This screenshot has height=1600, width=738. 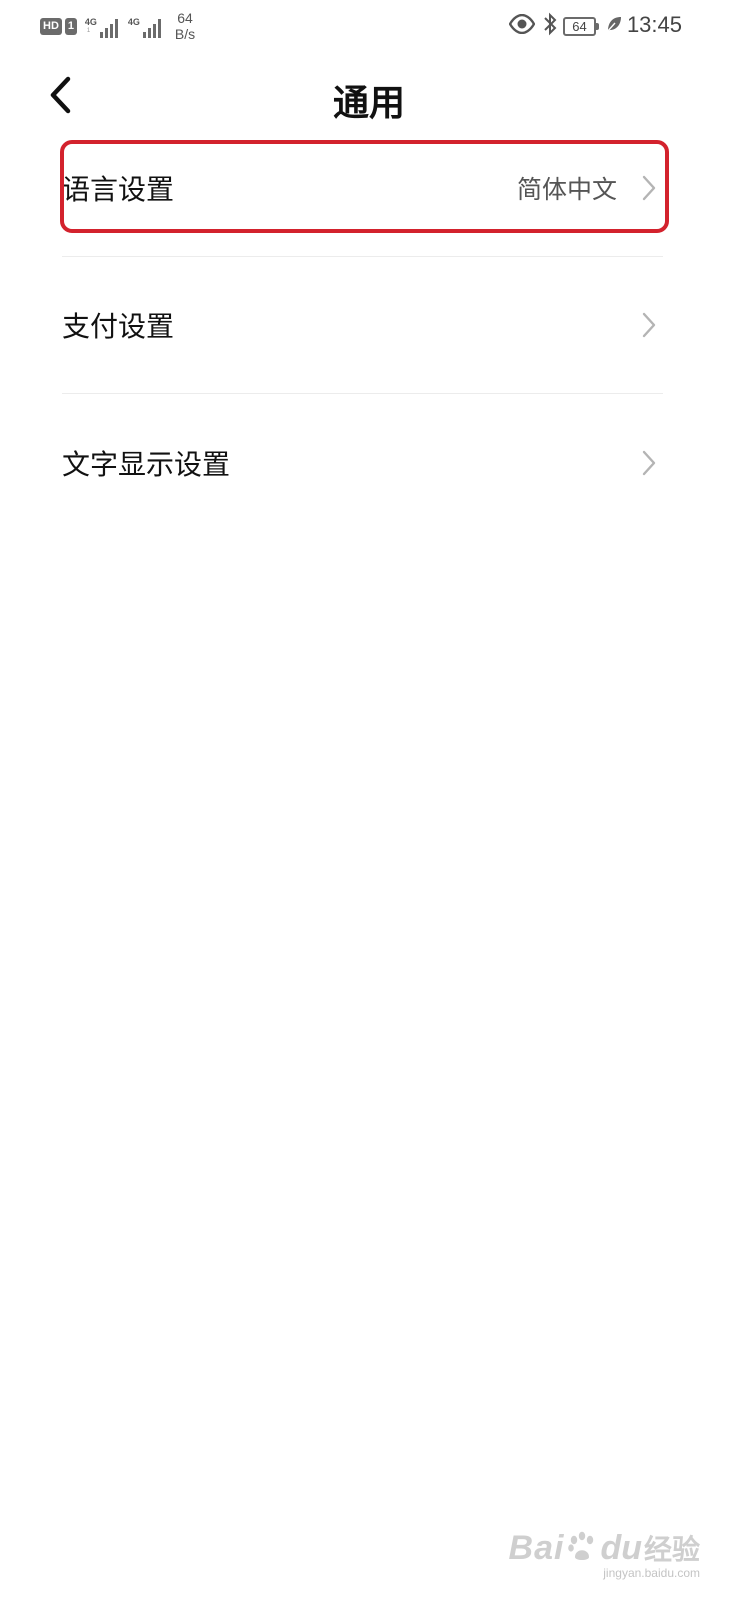 What do you see at coordinates (146, 464) in the screenshot?
I see `item-label: 文字显示设置` at bounding box center [146, 464].